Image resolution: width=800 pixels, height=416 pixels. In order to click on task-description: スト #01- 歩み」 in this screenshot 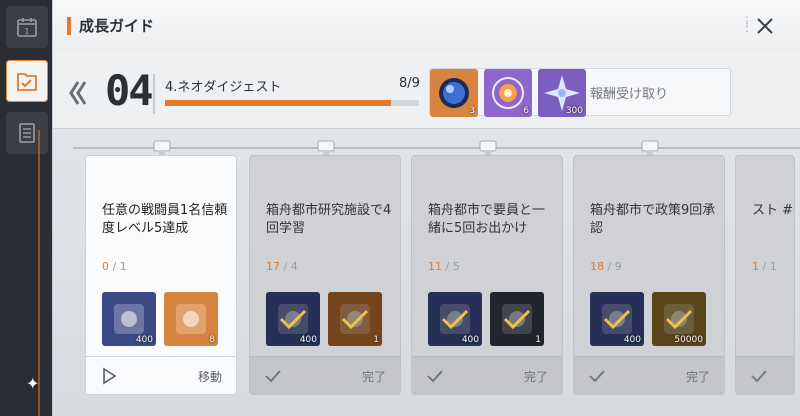, I will do `click(773, 210)`.